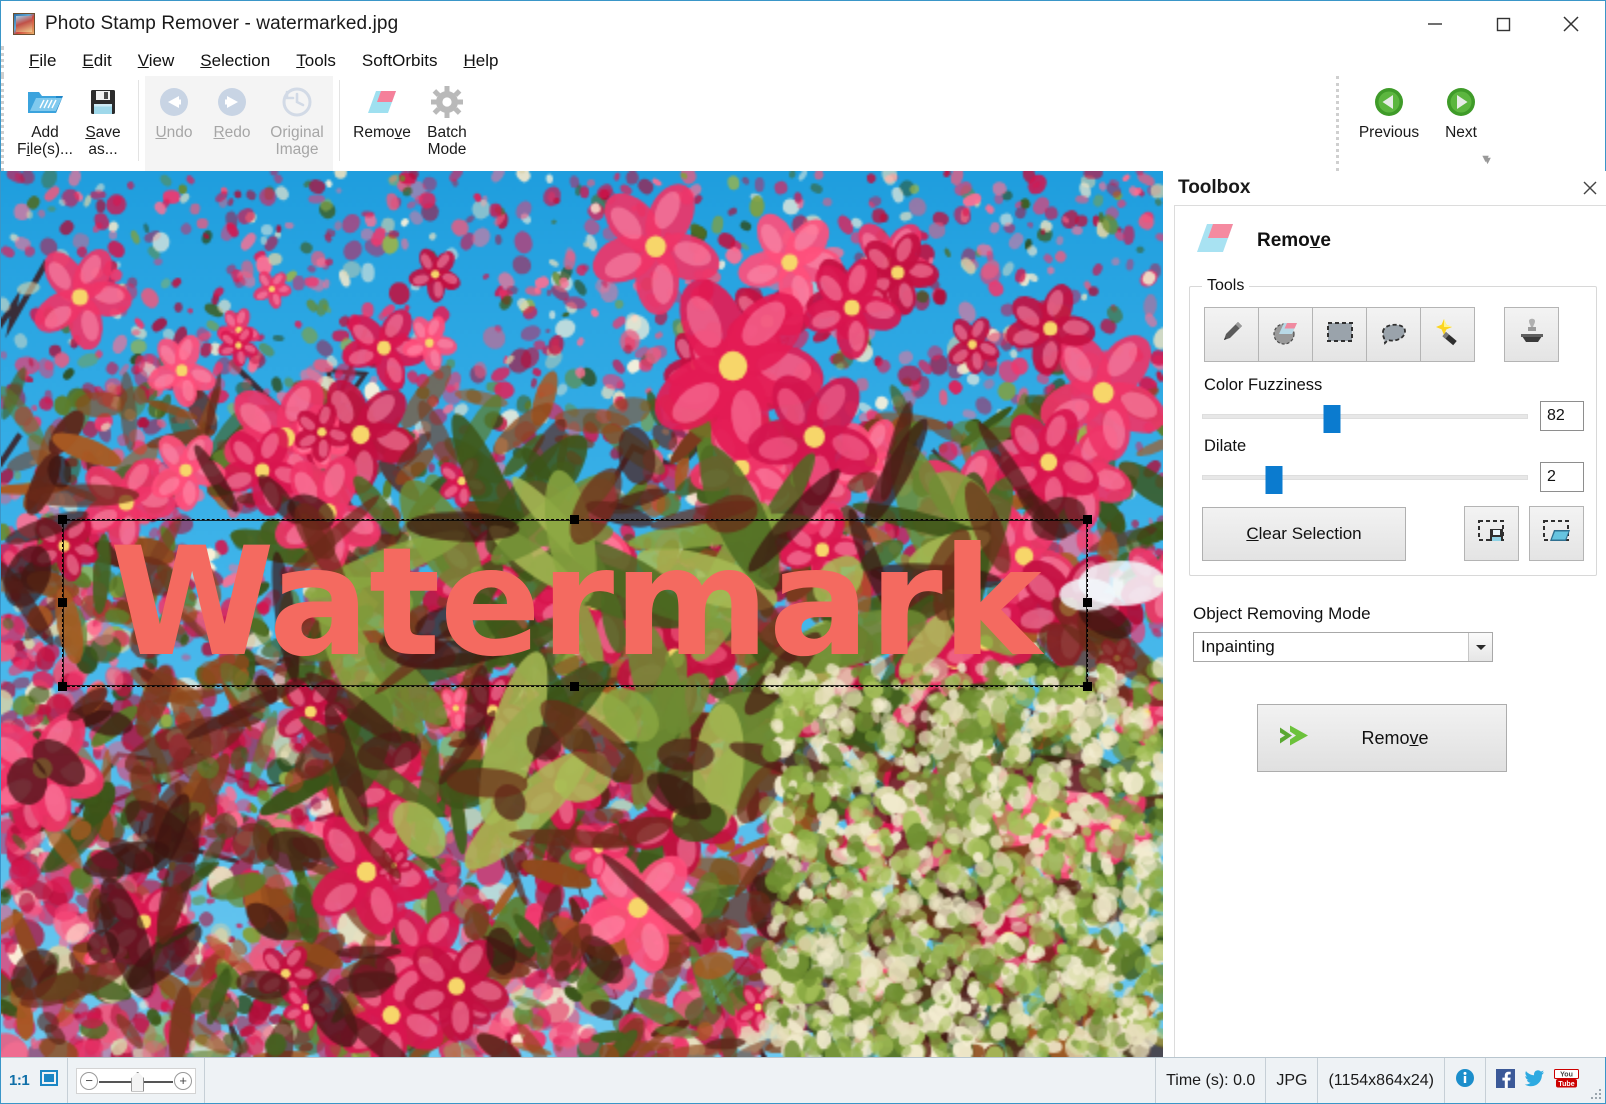 The image size is (1606, 1104). Describe the element at coordinates (96, 61) in the screenshot. I see `menu-edit: Edit` at that location.